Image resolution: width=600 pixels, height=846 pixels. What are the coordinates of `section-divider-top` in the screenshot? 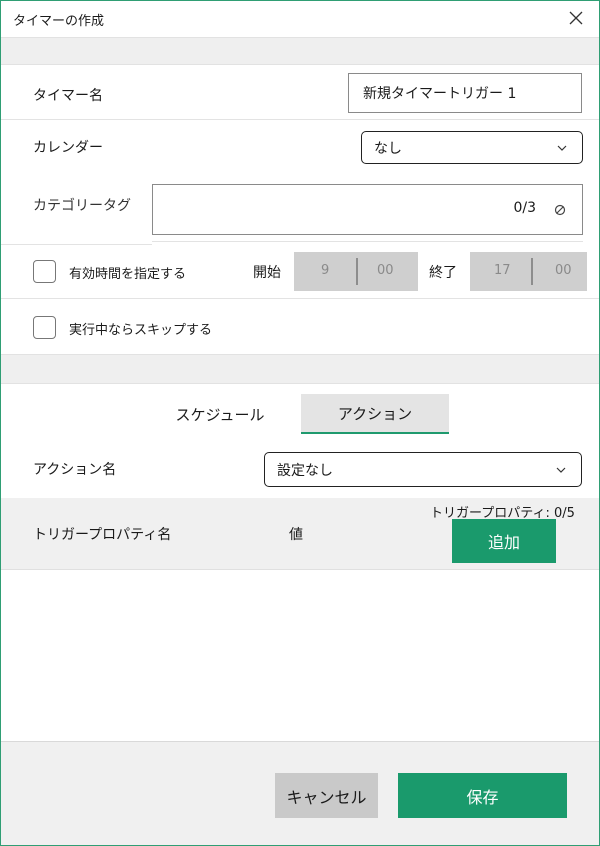 It's located at (300, 51).